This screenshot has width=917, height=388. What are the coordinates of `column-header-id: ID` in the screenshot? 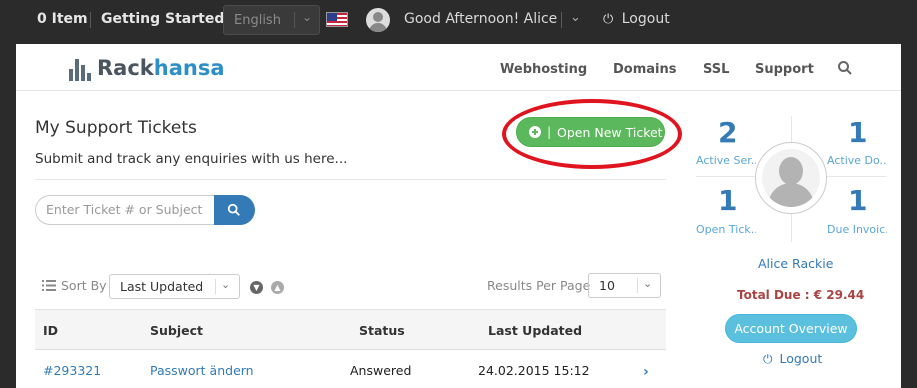 It's located at (50, 330).